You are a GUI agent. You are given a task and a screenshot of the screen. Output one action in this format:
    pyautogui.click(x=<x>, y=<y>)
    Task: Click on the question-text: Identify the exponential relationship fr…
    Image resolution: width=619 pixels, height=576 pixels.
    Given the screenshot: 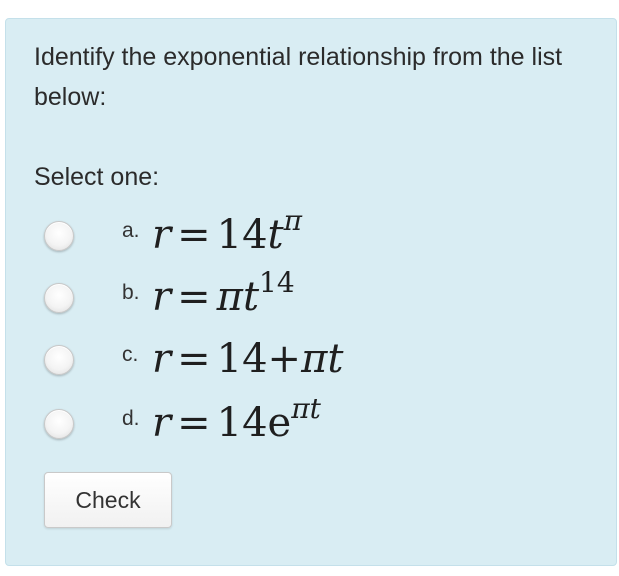 What is the action you would take?
    pyautogui.click(x=298, y=77)
    